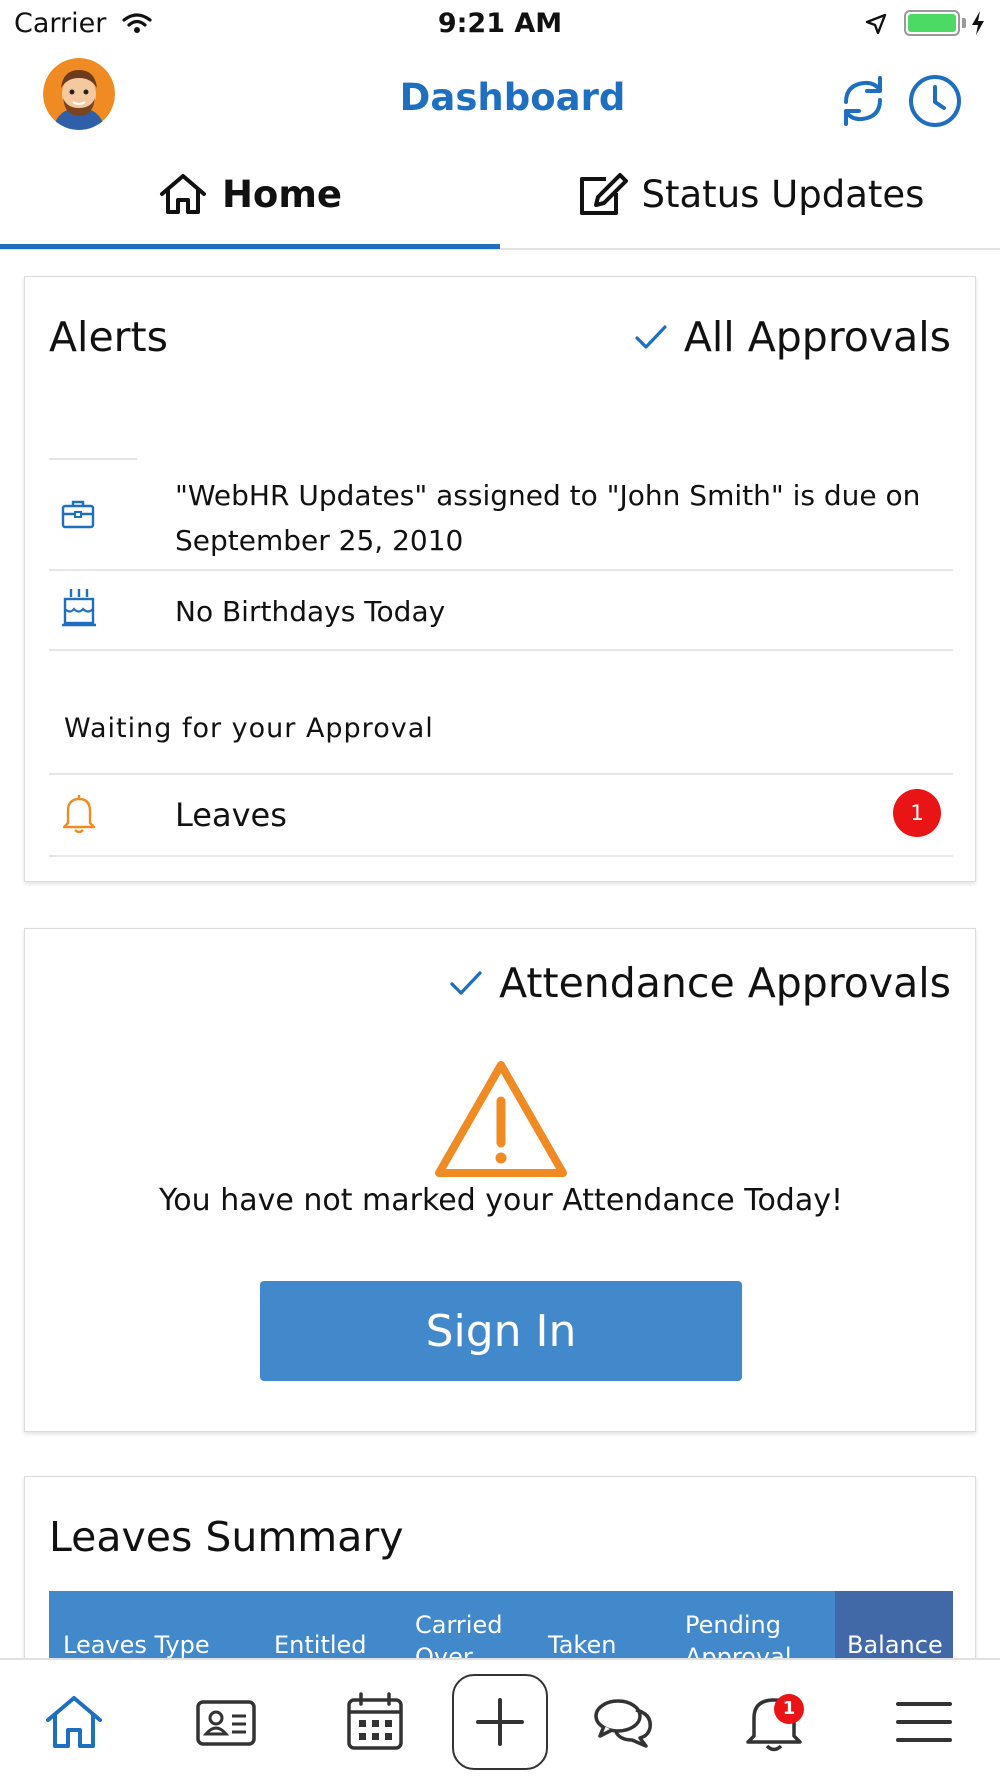 The height and width of the screenshot is (1778, 1000). I want to click on notification-badge: 1, so click(789, 1709).